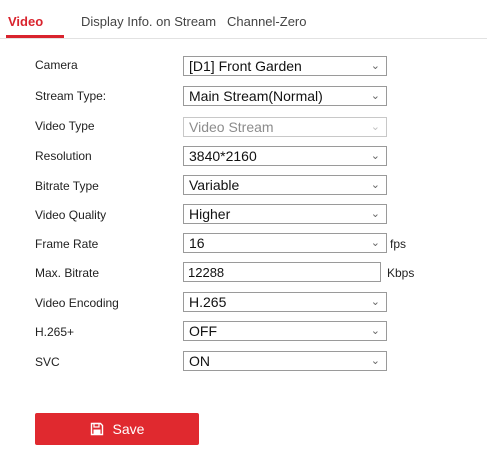  I want to click on stream-type-select: Main Stream(Normal) ⌄, so click(285, 96).